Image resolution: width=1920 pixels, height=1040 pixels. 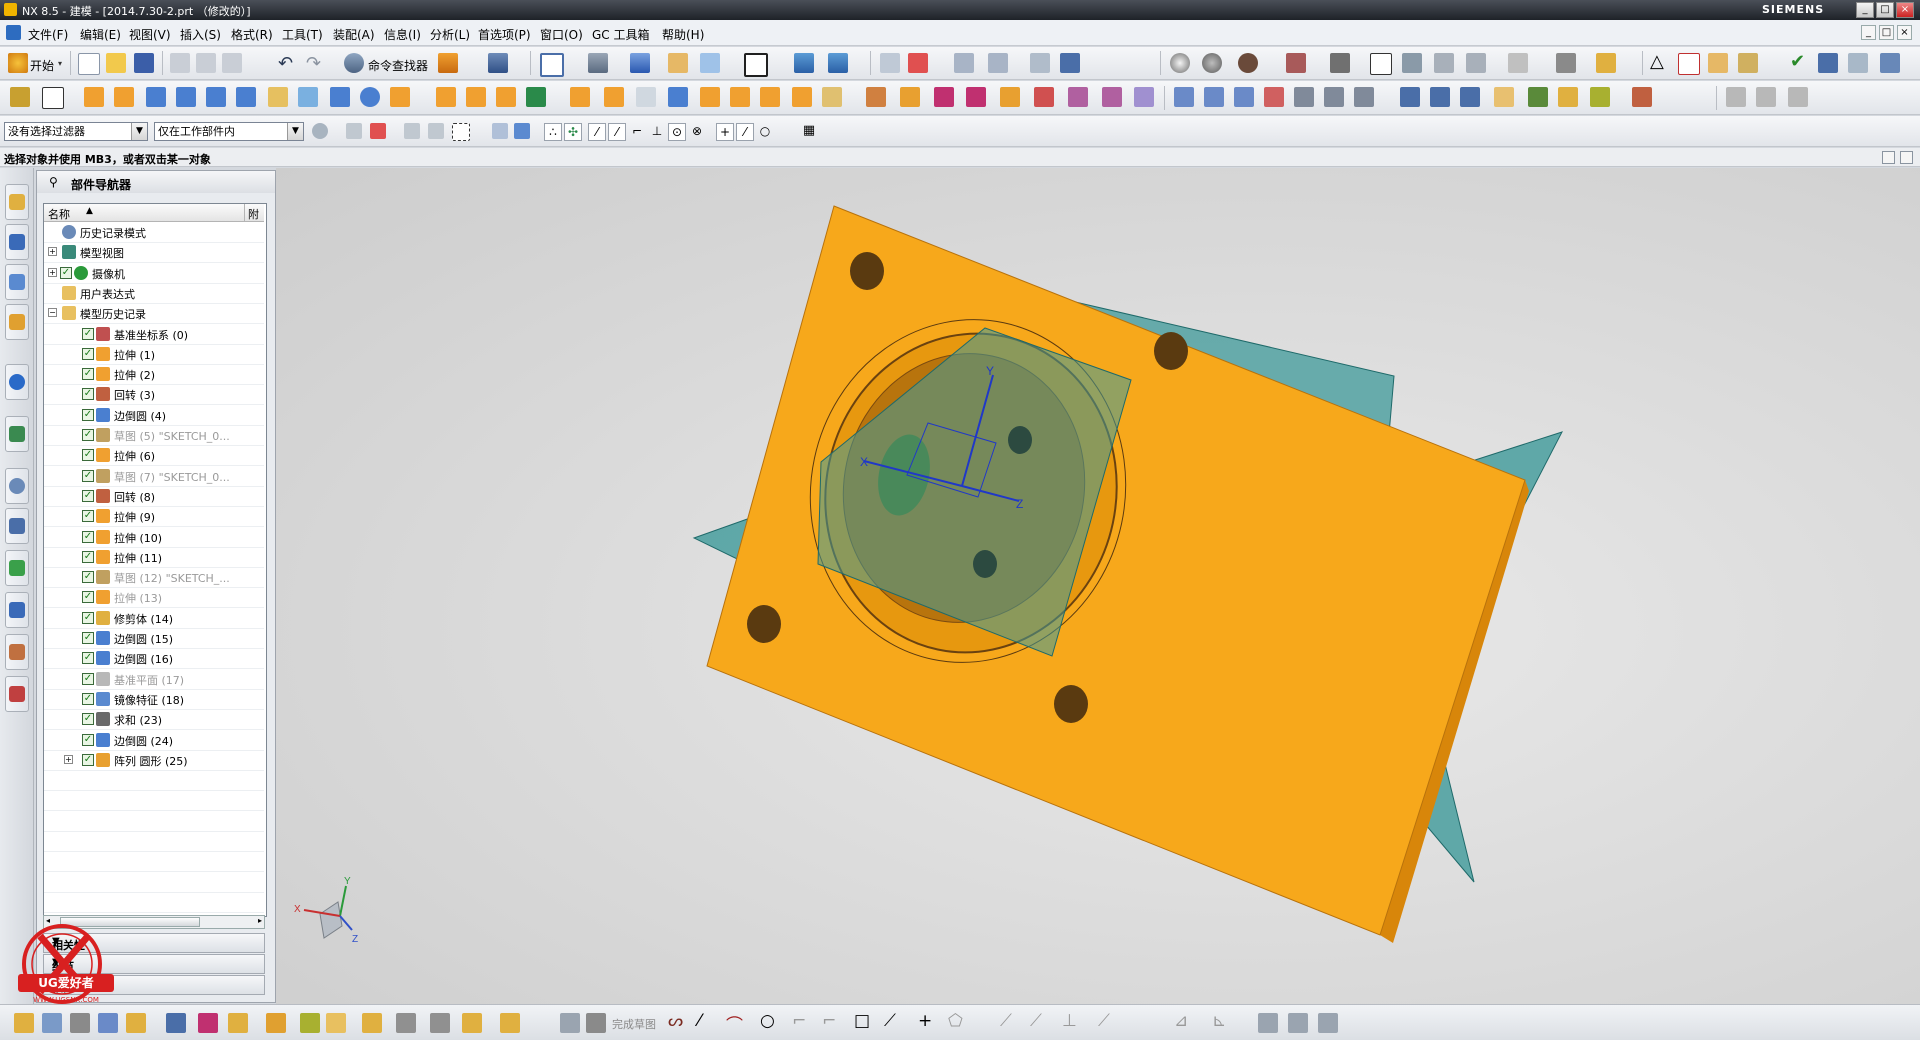 I want to click on snap-on-curve-icon: ⁄, so click(x=745, y=132).